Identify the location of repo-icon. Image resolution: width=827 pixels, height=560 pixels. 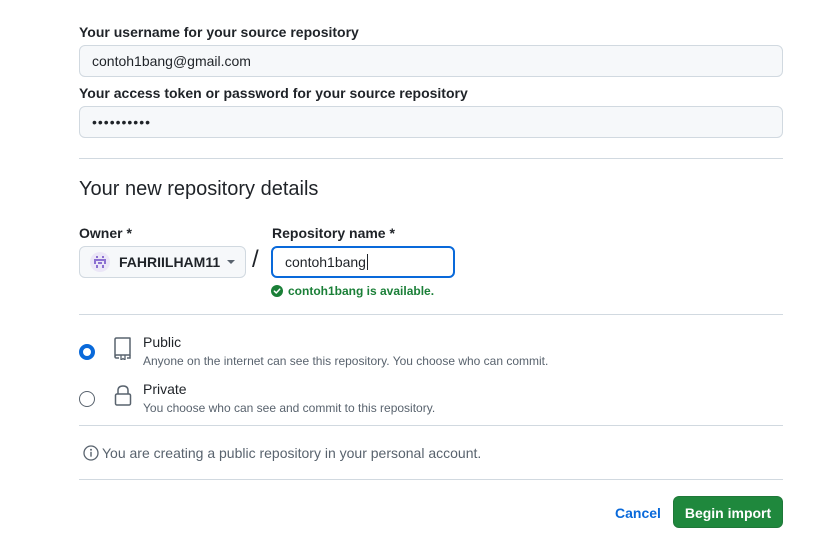
(122, 348).